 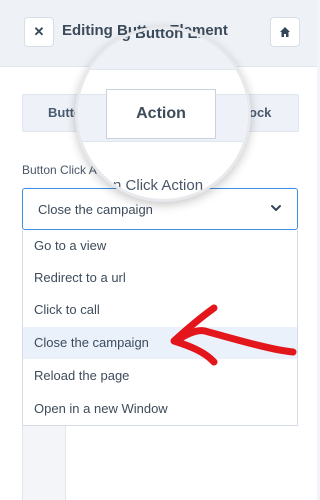 What do you see at coordinates (65, 463) in the screenshot?
I see `lower-panel-divider` at bounding box center [65, 463].